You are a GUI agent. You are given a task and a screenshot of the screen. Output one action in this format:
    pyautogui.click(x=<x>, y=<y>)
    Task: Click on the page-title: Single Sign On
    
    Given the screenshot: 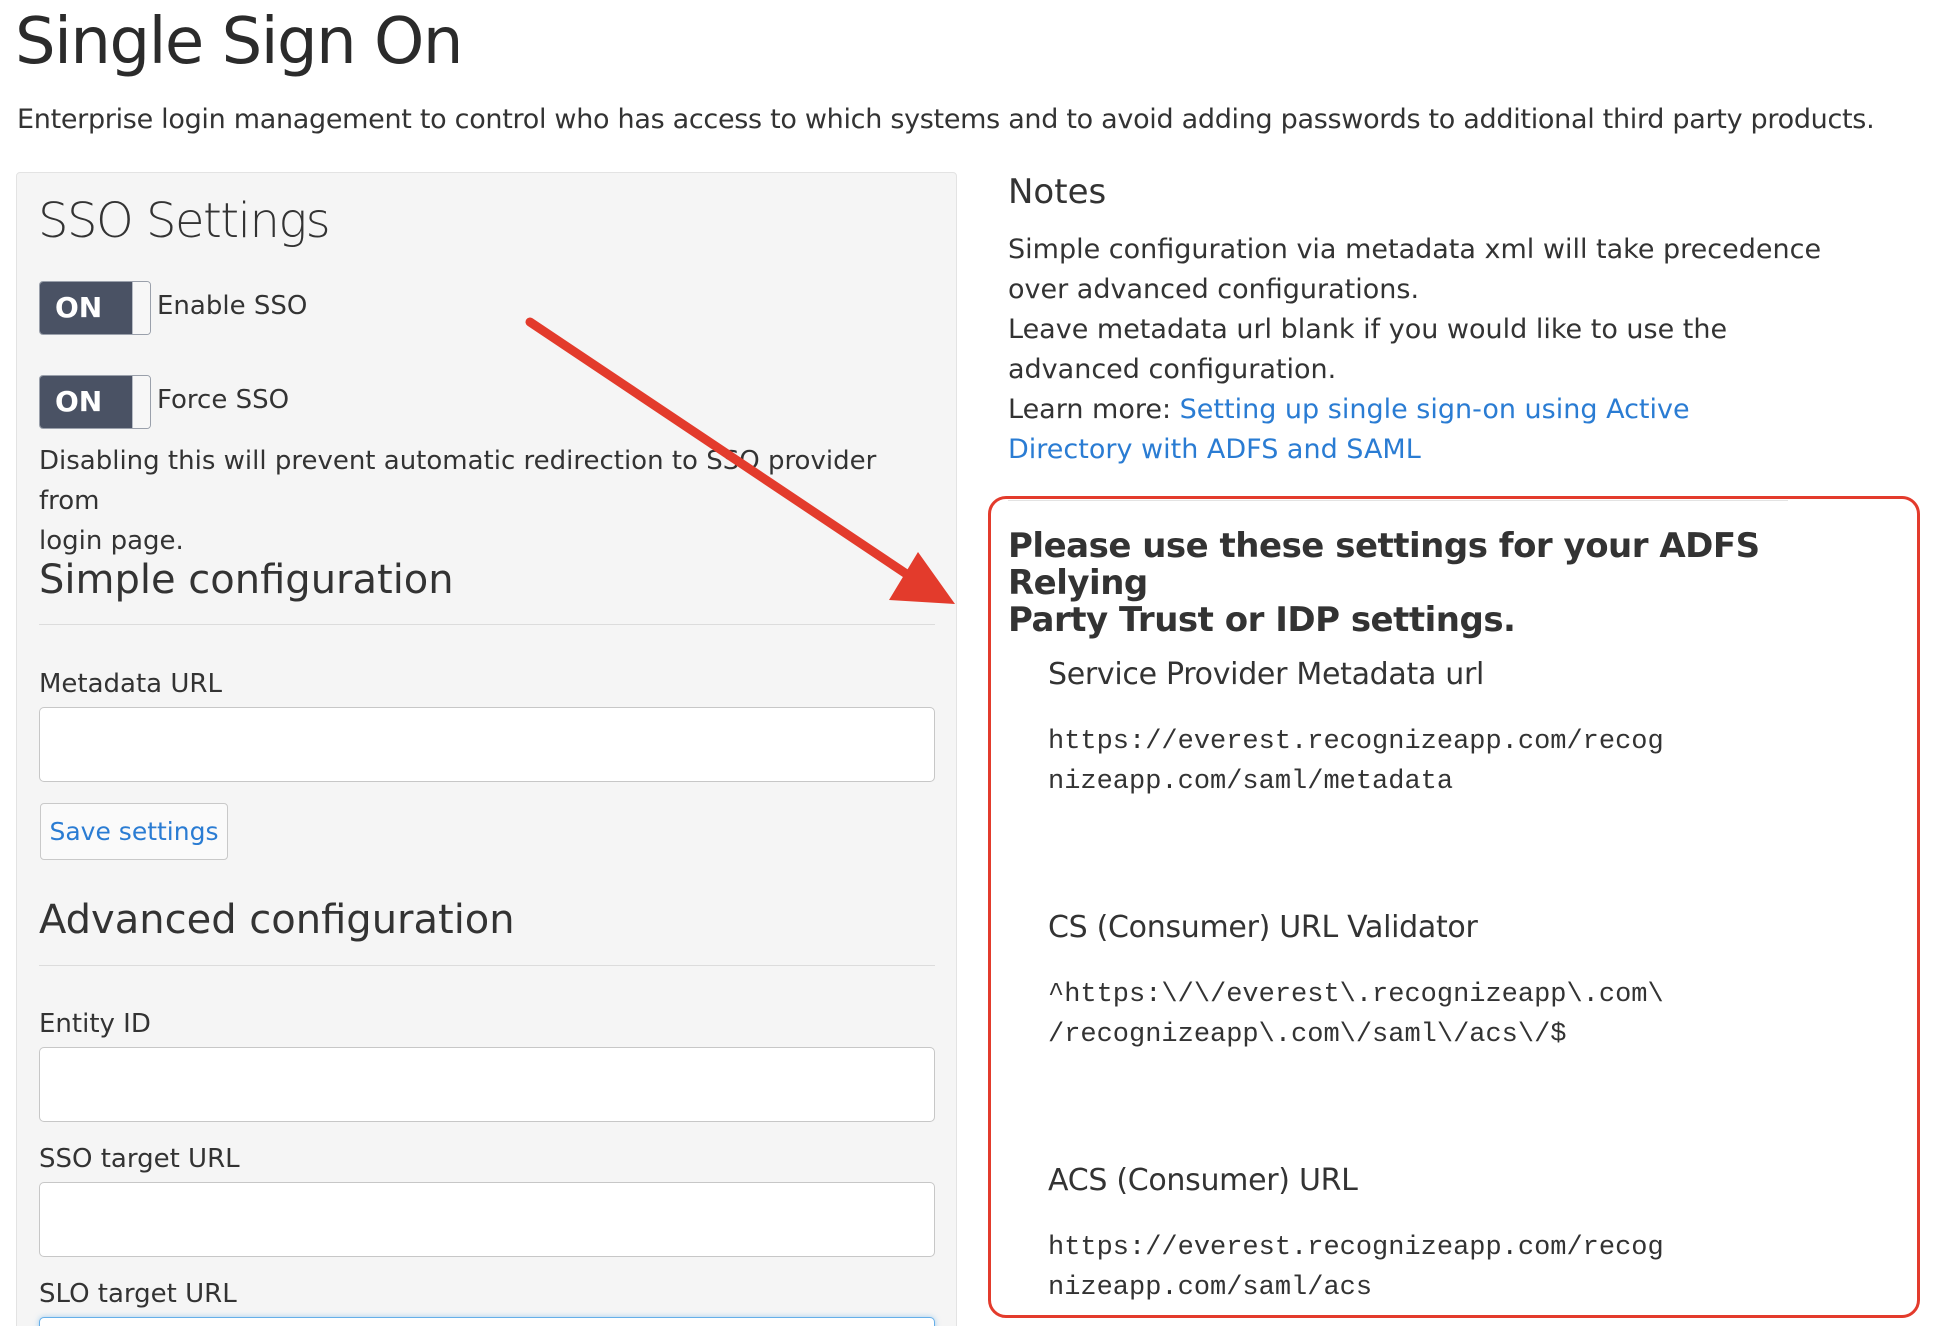 What is the action you would take?
    pyautogui.click(x=239, y=42)
    